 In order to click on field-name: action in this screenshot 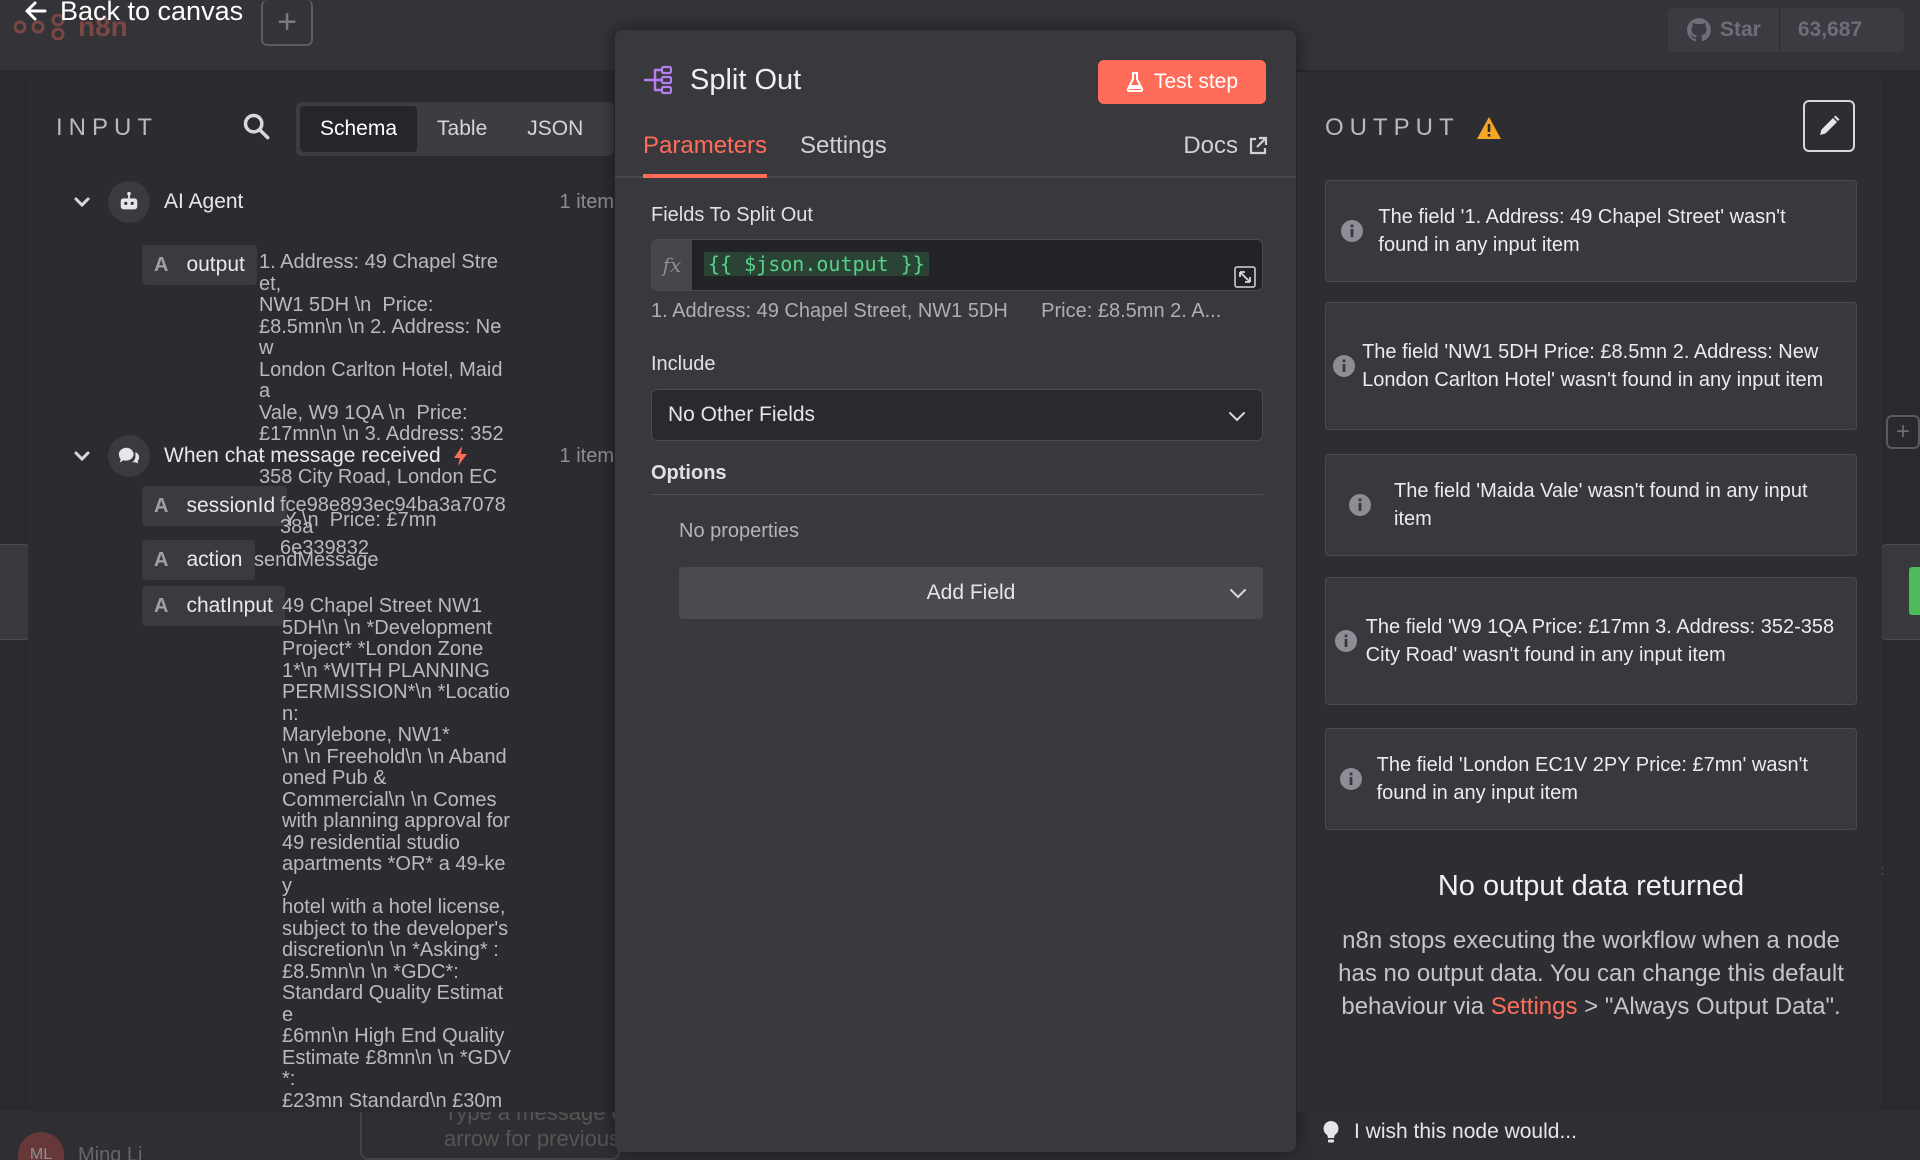, I will do `click(214, 559)`.